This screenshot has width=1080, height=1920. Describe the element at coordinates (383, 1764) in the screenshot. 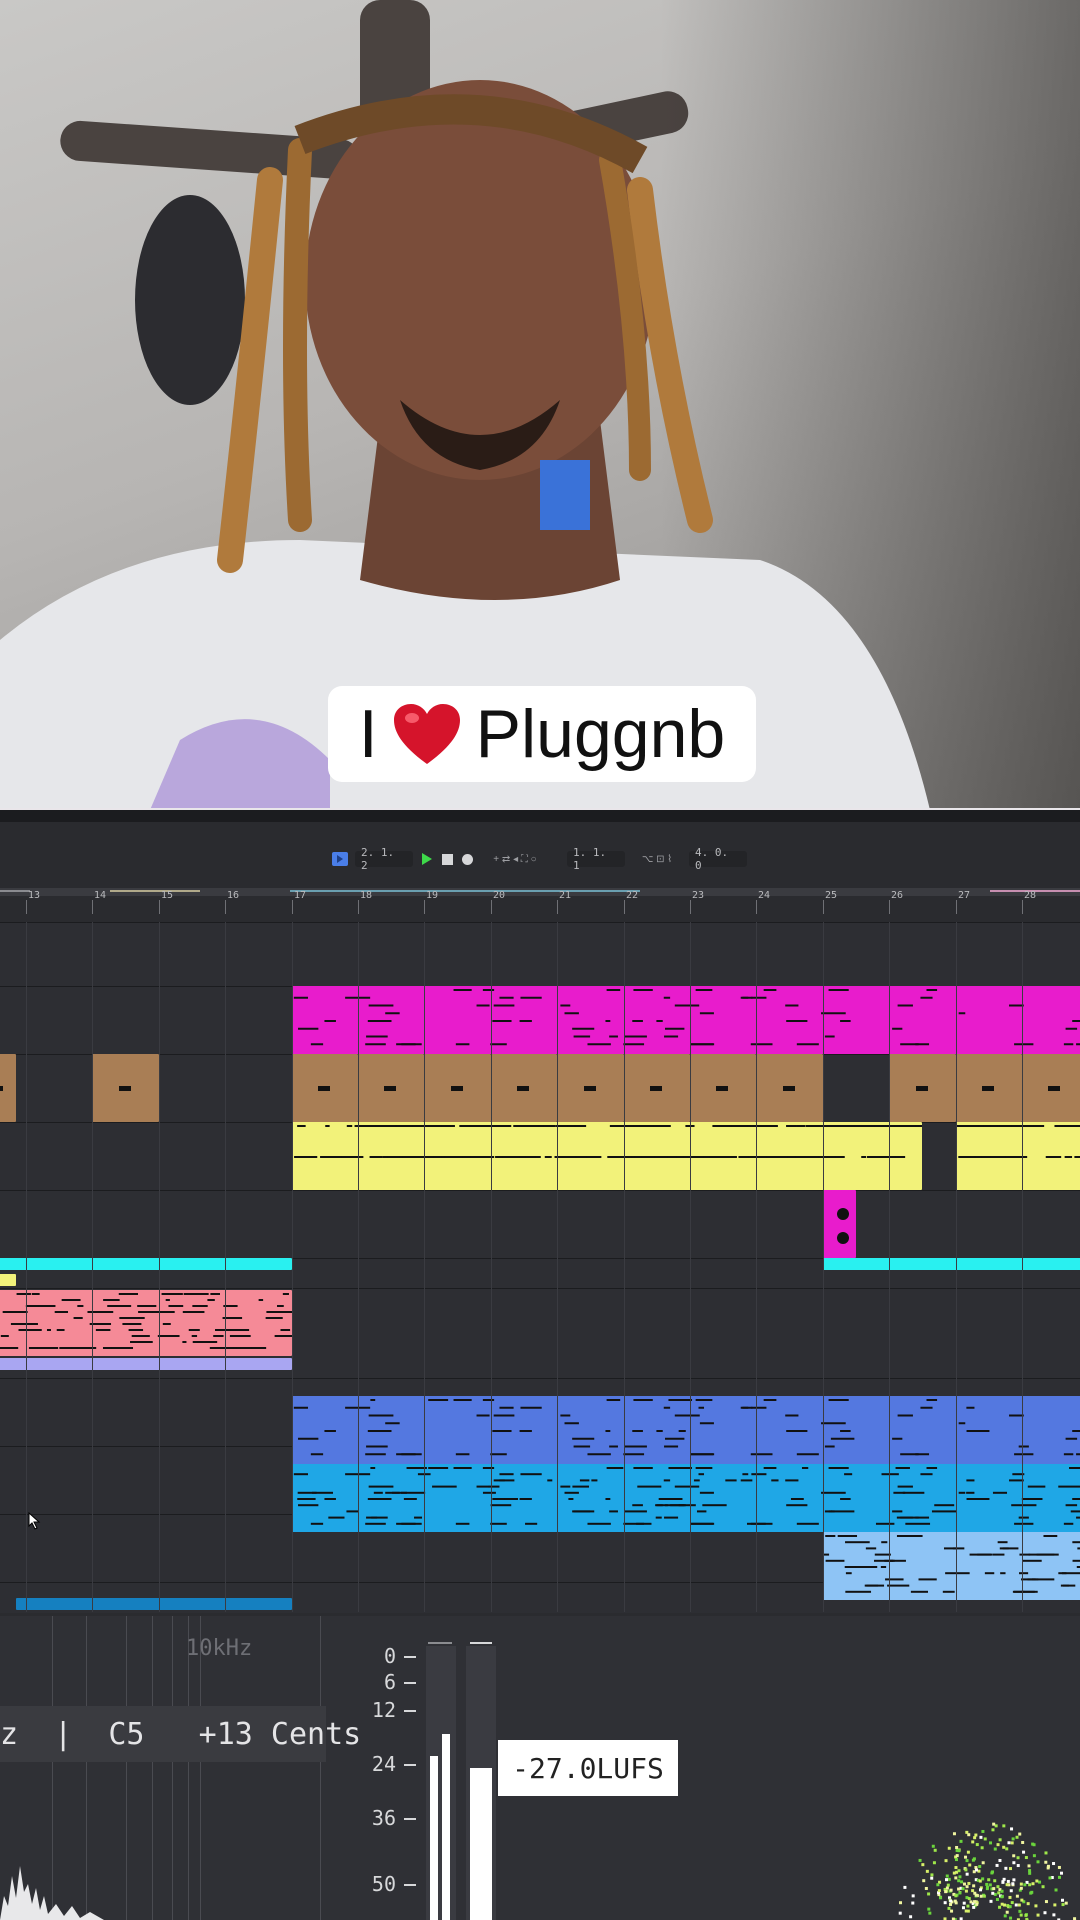

I see `db-tick-24: 24` at that location.